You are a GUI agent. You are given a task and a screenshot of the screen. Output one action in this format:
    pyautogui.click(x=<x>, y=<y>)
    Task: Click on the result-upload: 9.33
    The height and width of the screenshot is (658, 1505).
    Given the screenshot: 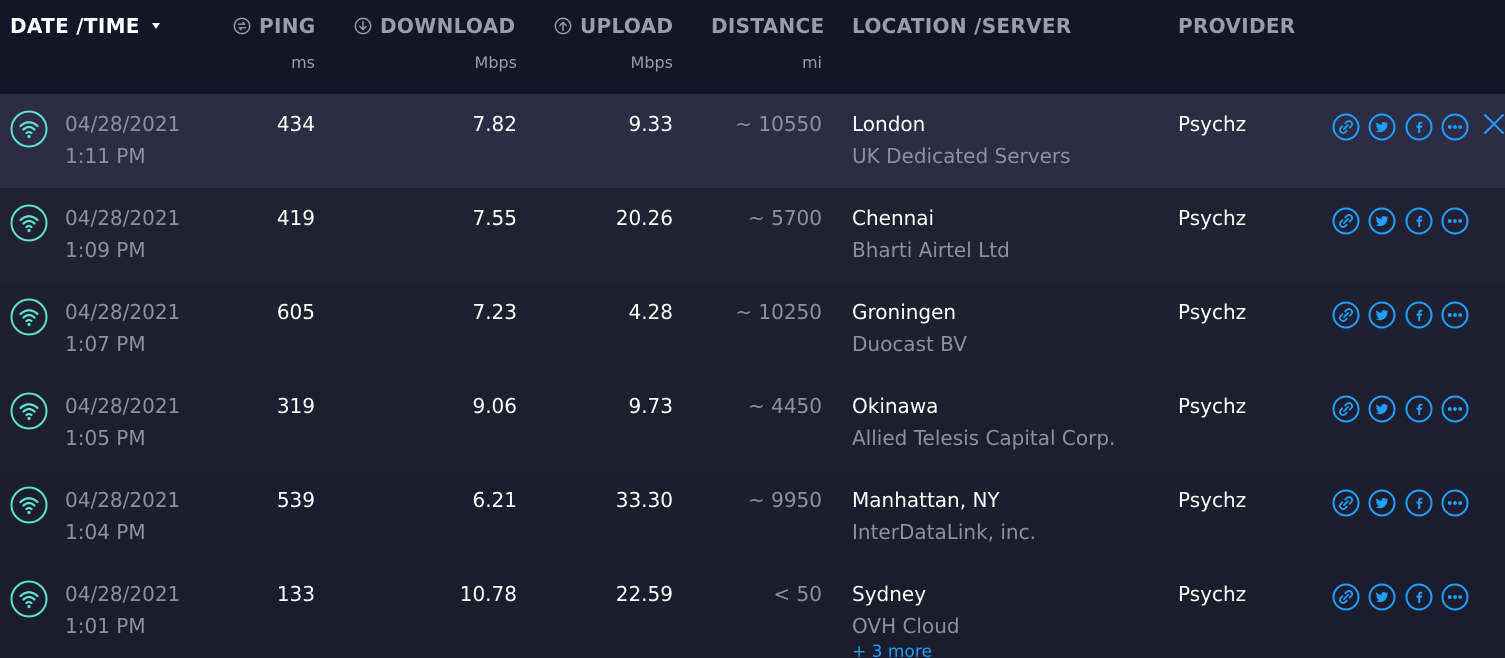 What is the action you would take?
    pyautogui.click(x=650, y=124)
    